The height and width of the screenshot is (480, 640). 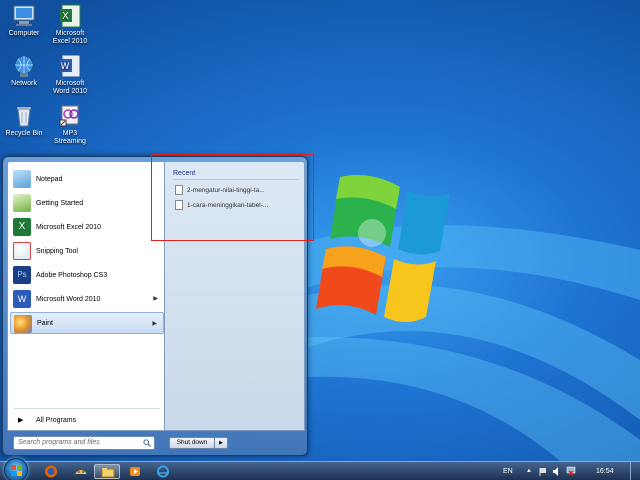 I want to click on desktop-icon-excel: X Microsoft Excel 2010, so click(x=70, y=25).